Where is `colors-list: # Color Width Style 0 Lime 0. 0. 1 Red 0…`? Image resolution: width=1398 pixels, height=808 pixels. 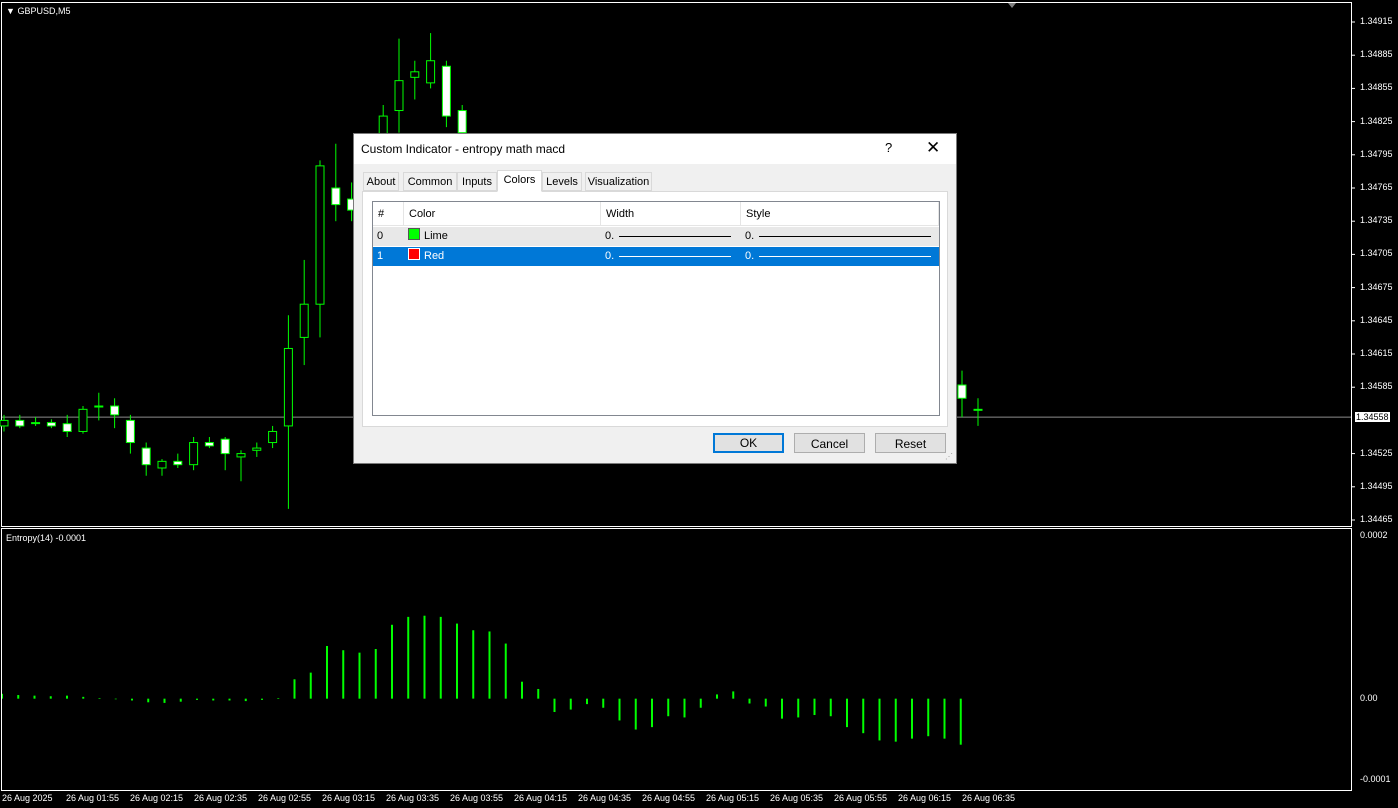 colors-list: # Color Width Style 0 Lime 0. 0. 1 Red 0… is located at coordinates (656, 308).